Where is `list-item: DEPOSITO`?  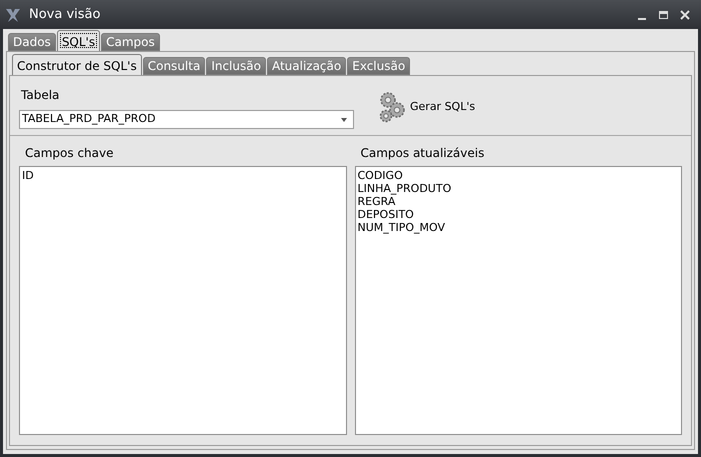 list-item: DEPOSITO is located at coordinates (518, 214).